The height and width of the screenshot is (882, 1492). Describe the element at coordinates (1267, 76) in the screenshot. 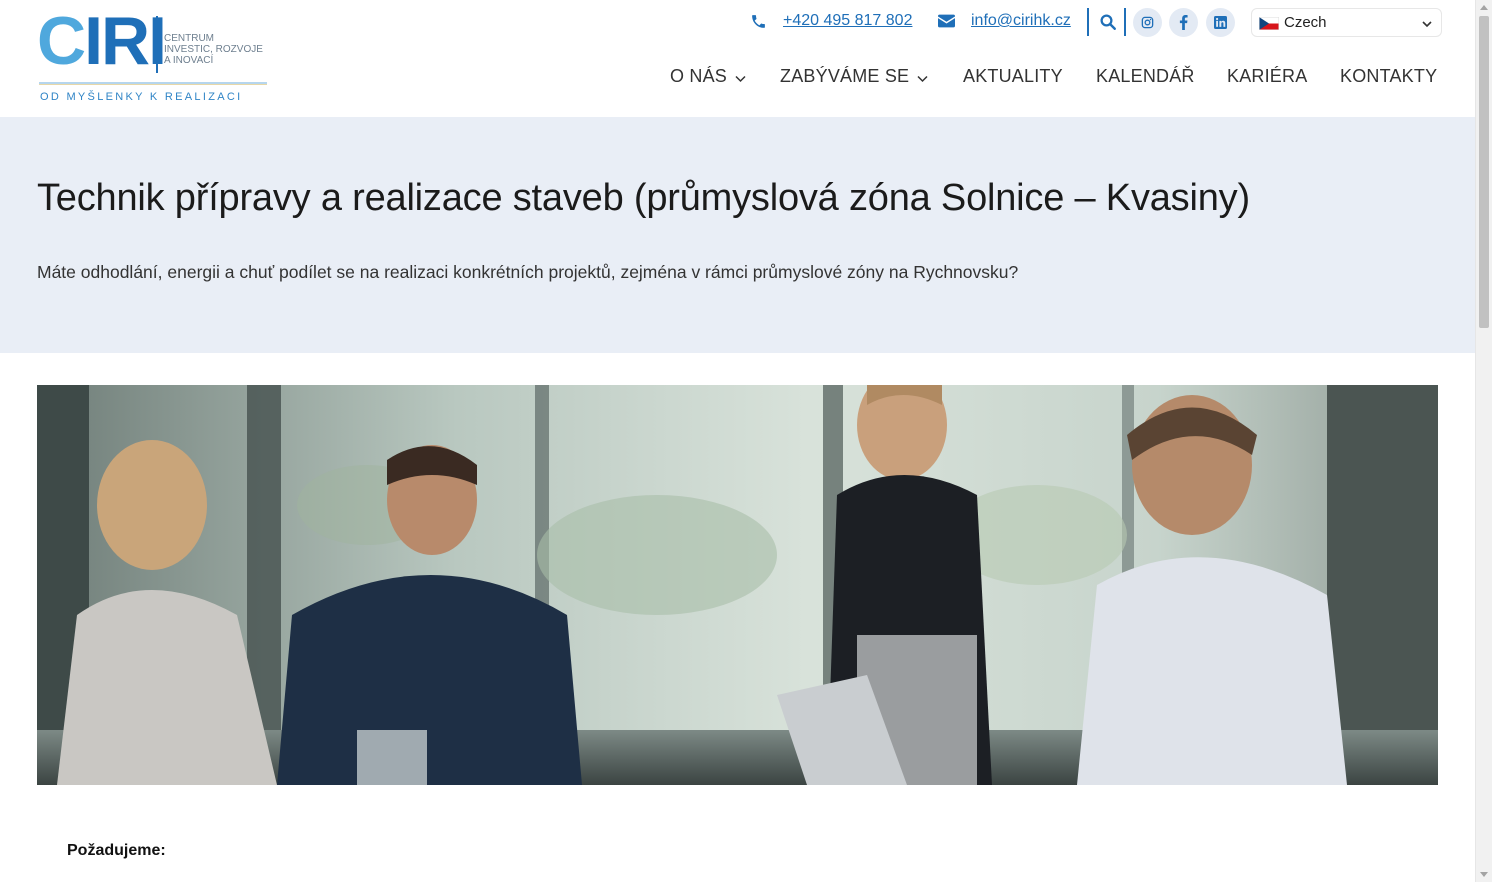

I see `nav-item-kariera: KARIÉRA` at that location.